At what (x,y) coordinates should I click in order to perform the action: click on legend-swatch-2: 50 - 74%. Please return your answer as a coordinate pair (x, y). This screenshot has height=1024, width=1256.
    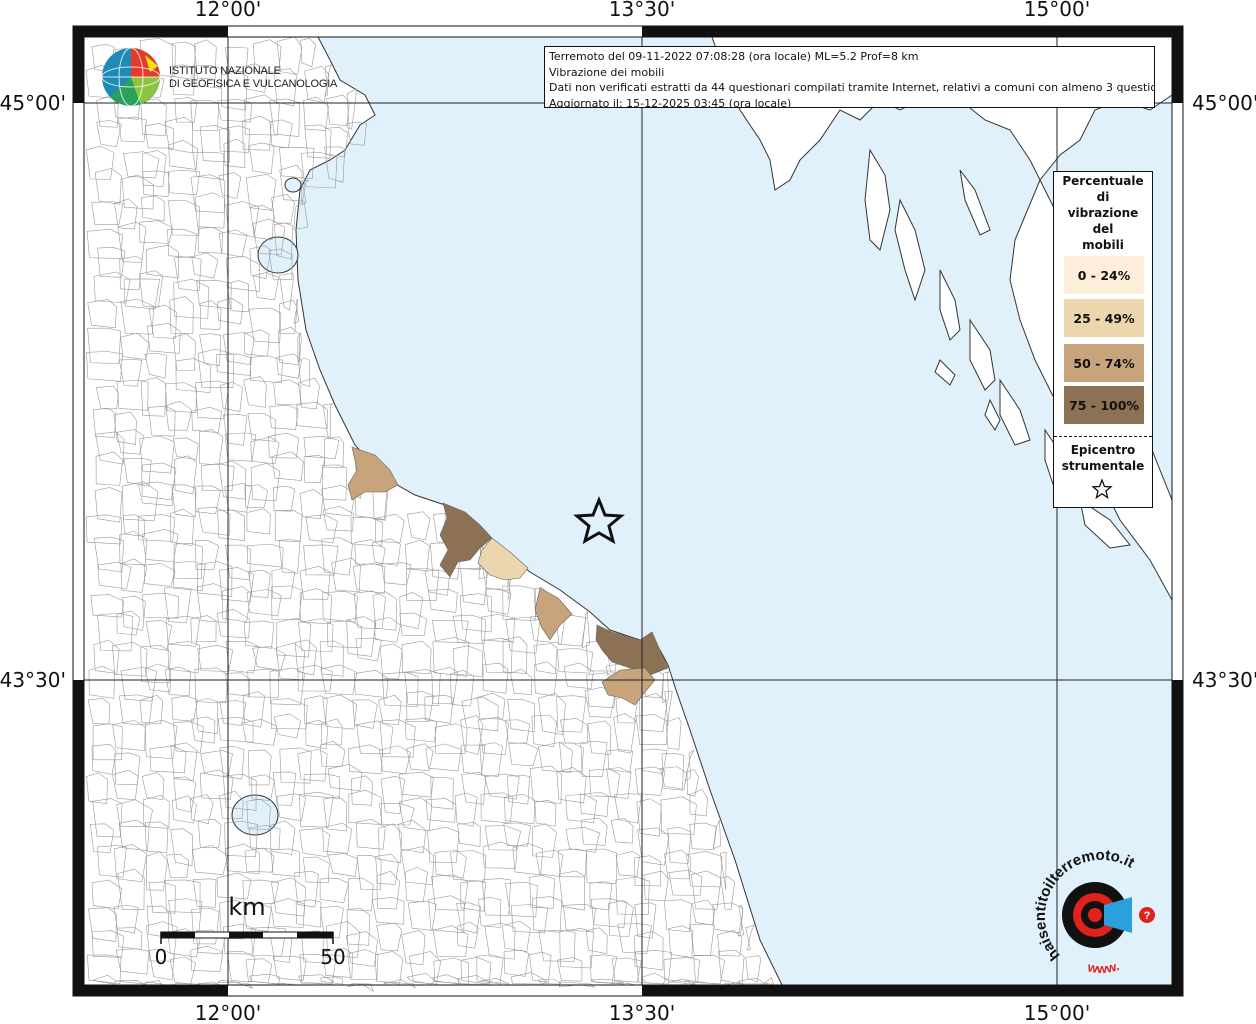
    Looking at the image, I should click on (1104, 363).